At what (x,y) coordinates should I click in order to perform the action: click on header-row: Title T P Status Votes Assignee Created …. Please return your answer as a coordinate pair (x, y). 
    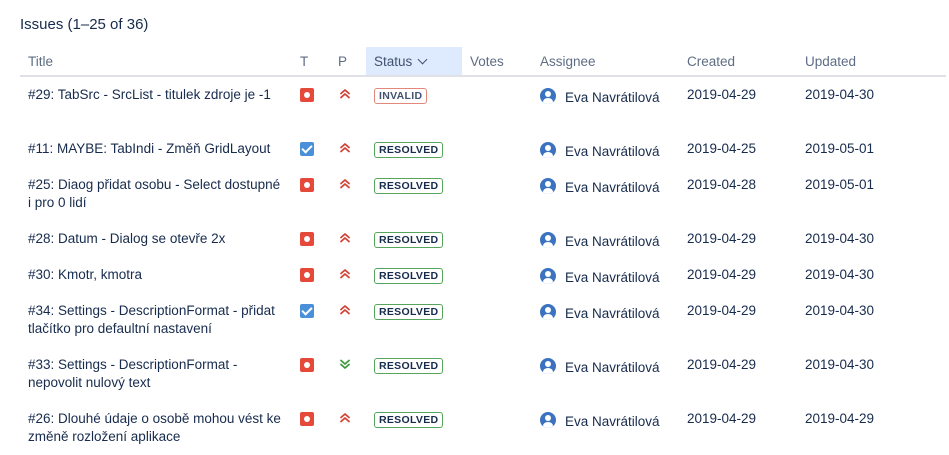
    Looking at the image, I should click on (483, 62).